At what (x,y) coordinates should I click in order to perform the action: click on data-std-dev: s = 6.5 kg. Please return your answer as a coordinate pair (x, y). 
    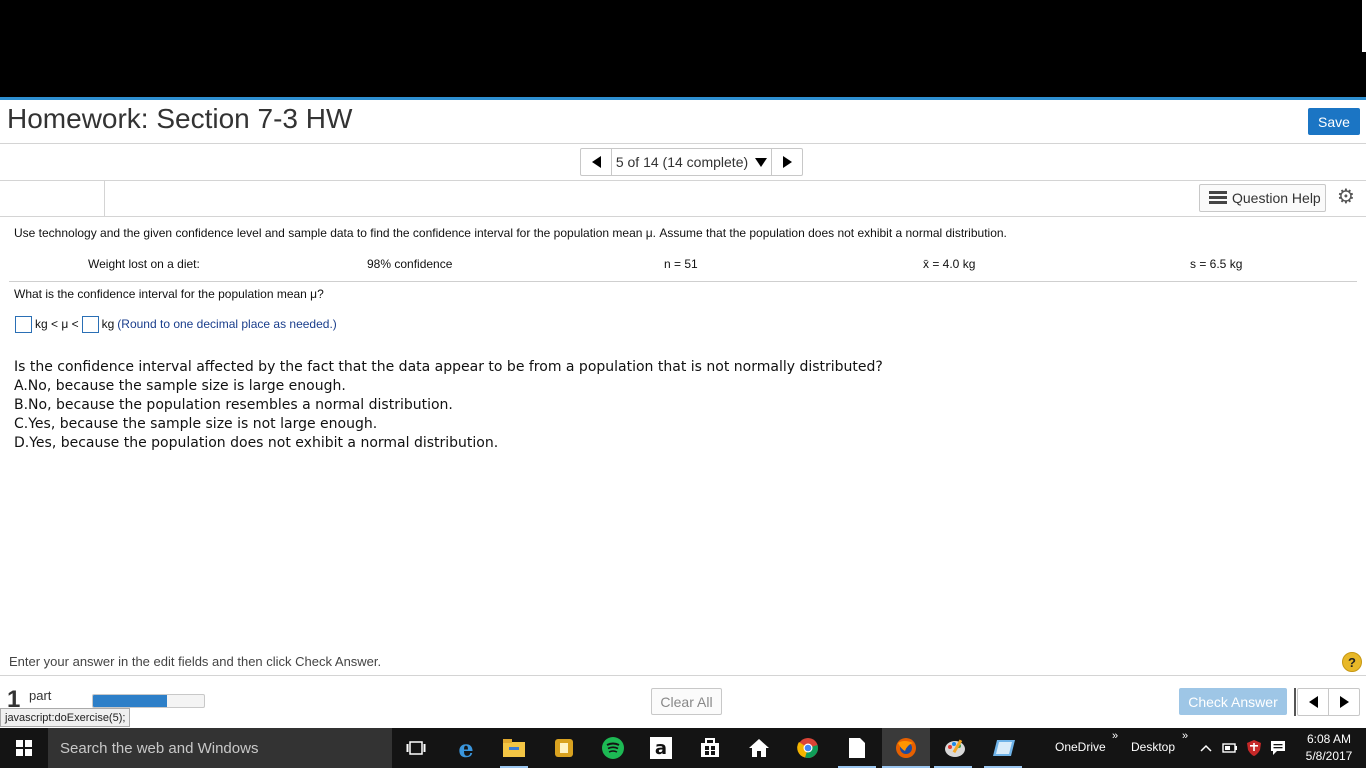
    Looking at the image, I should click on (1216, 264).